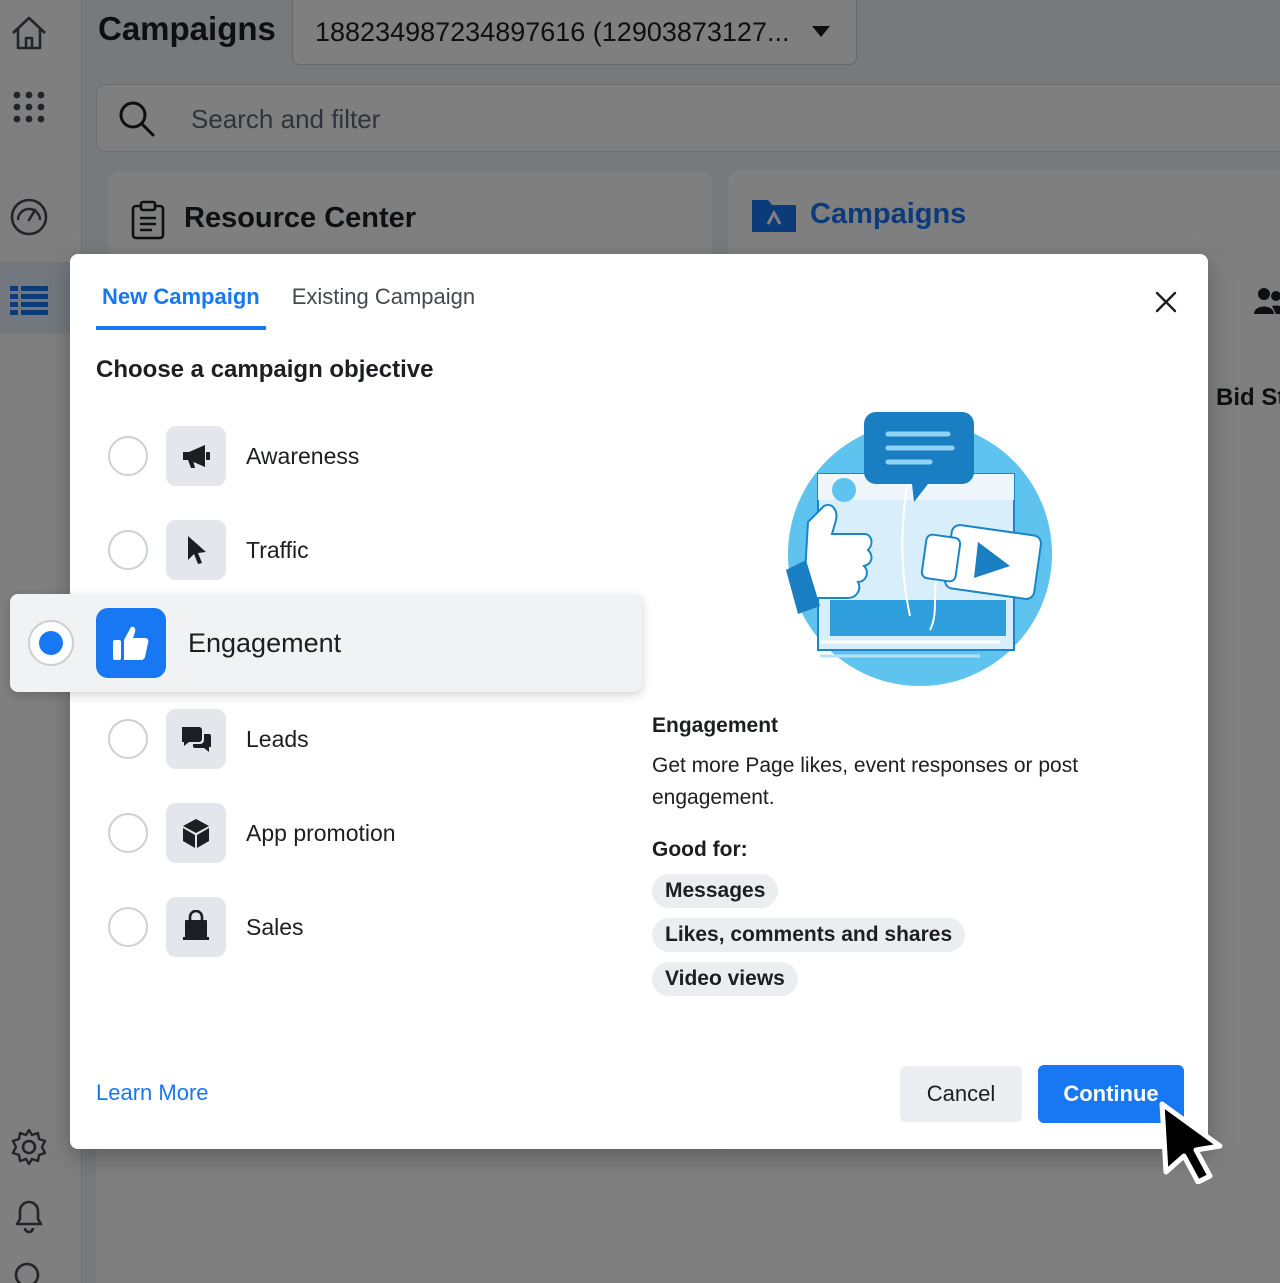  What do you see at coordinates (196, 739) in the screenshot?
I see `chat-bubbles-icon` at bounding box center [196, 739].